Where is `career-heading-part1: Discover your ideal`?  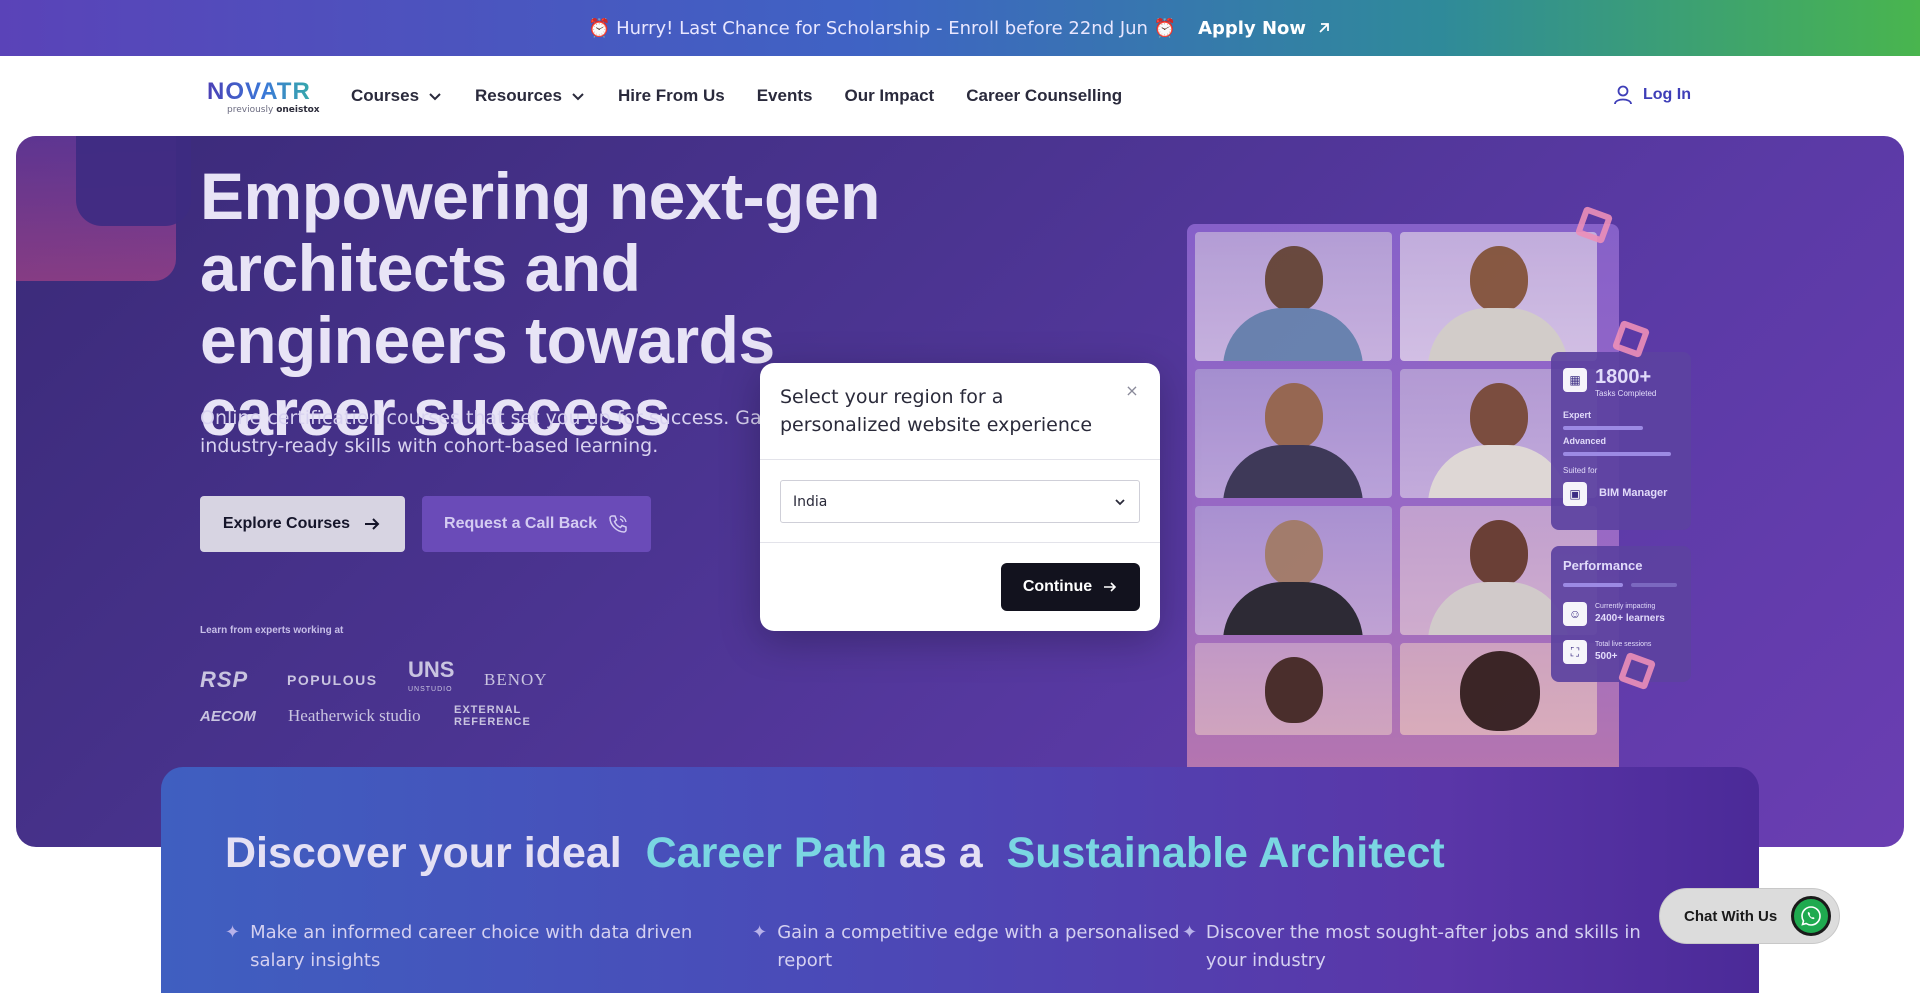
career-heading-part1: Discover your ideal is located at coordinates (423, 853).